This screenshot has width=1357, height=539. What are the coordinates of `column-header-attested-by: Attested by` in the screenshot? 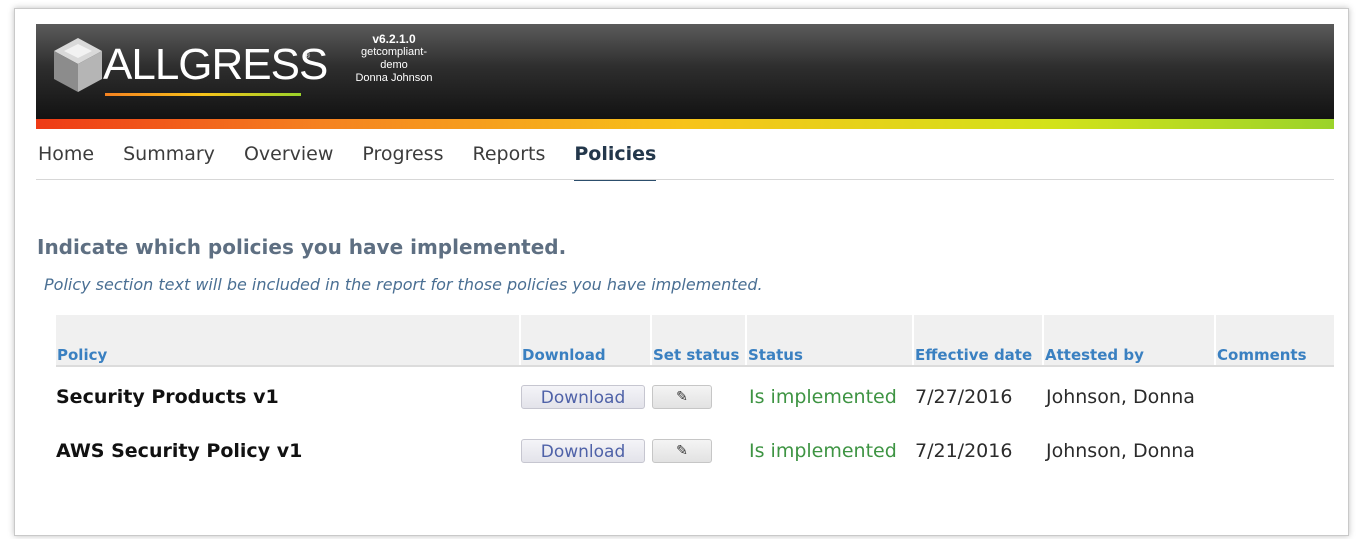 It's located at (1129, 341).